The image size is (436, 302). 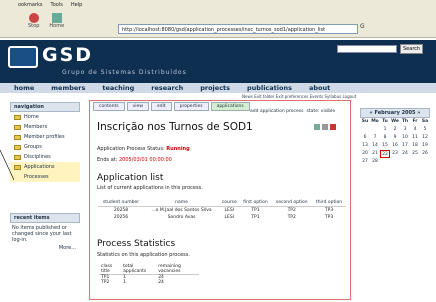 What do you see at coordinates (17, 157) in the screenshot?
I see `folder-icon` at bounding box center [17, 157].